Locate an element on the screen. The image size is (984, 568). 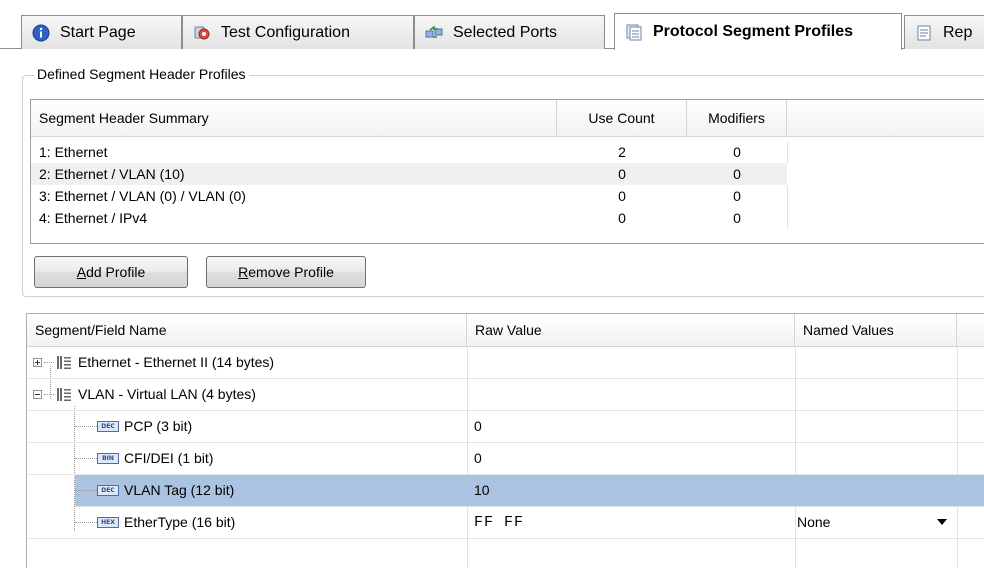
report-icon is located at coordinates (924, 32).